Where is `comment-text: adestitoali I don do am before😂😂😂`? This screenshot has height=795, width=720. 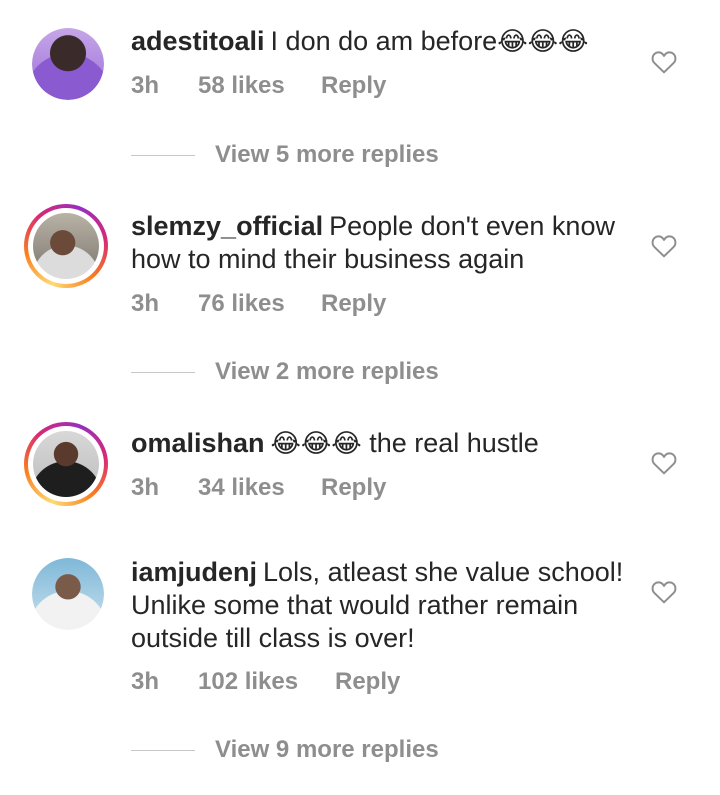 comment-text: adestitoali I don do am before😂😂😂 is located at coordinates (391, 42).